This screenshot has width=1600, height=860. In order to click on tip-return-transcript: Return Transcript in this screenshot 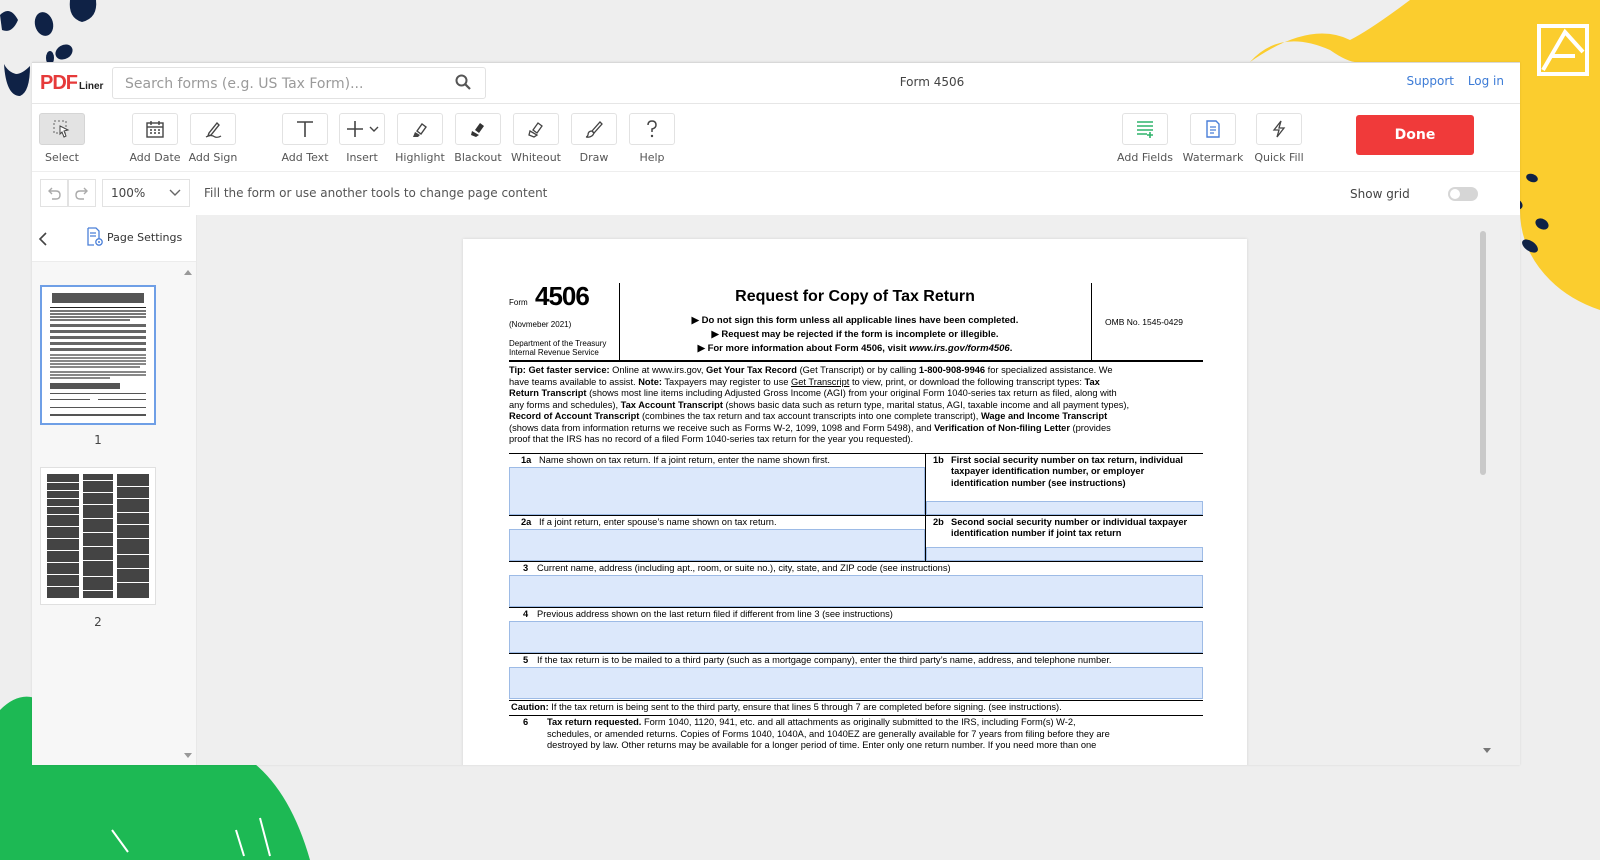, I will do `click(548, 393)`.